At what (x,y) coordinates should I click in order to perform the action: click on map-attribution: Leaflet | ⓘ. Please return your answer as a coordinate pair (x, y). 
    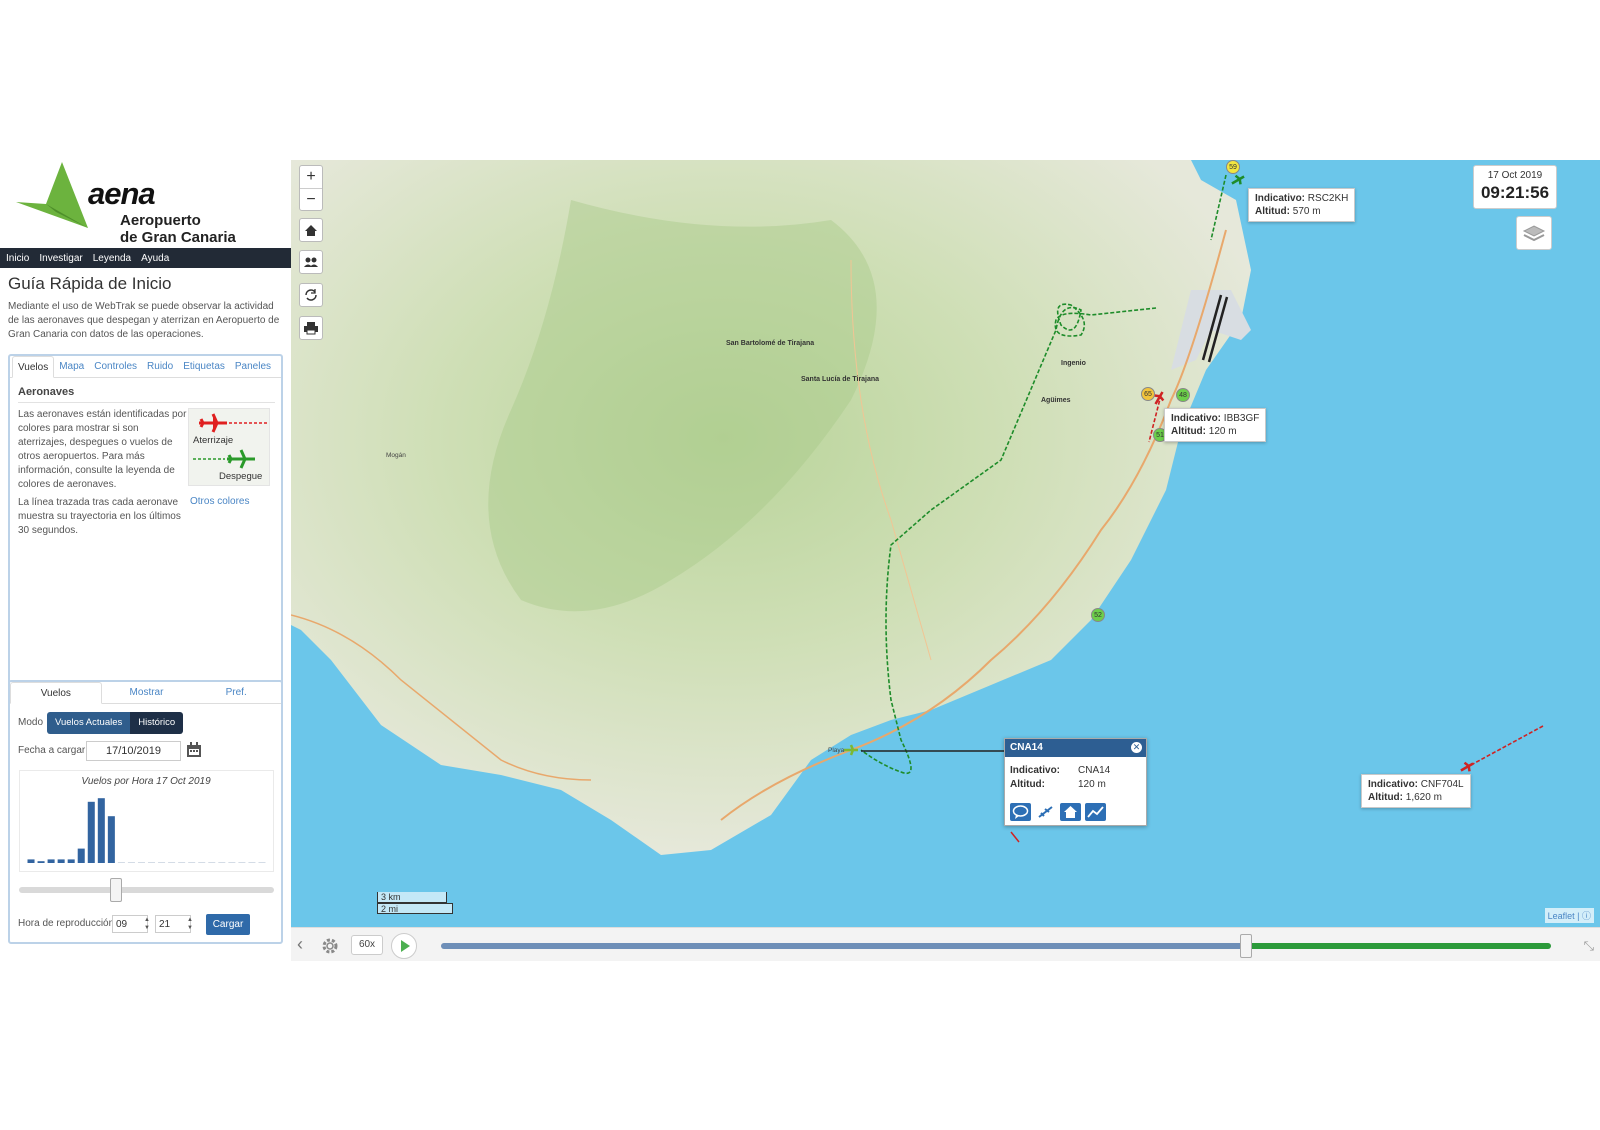
    Looking at the image, I should click on (1569, 915).